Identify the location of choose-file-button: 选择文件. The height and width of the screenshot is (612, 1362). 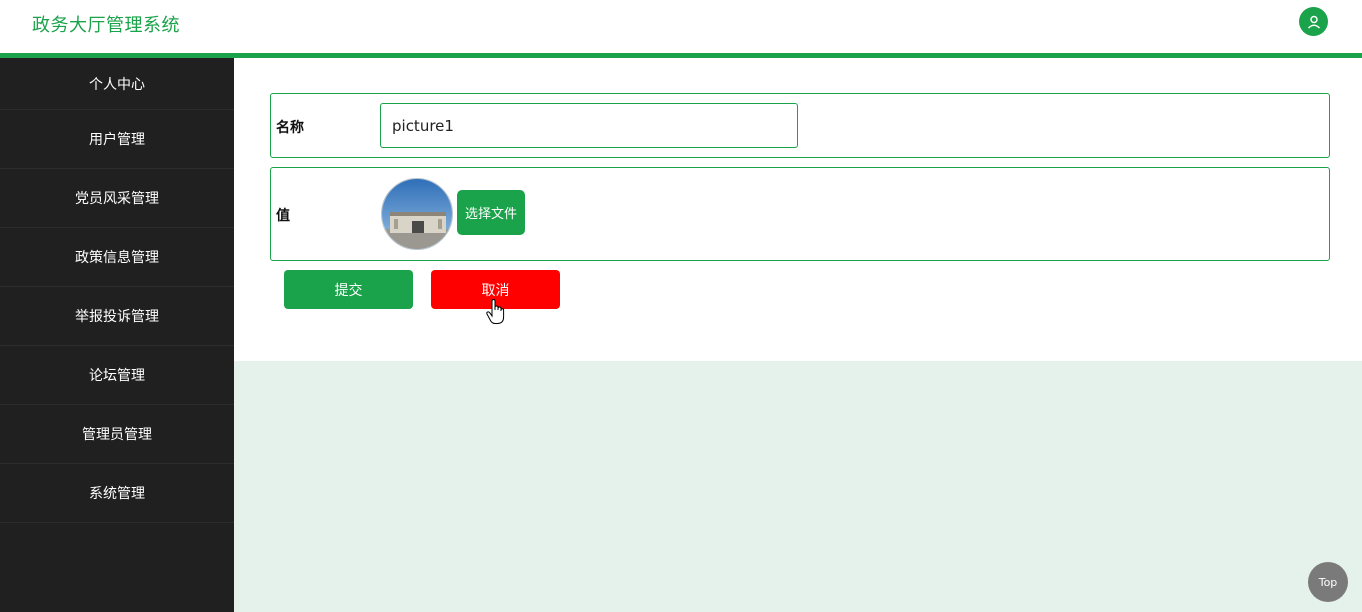
(491, 212).